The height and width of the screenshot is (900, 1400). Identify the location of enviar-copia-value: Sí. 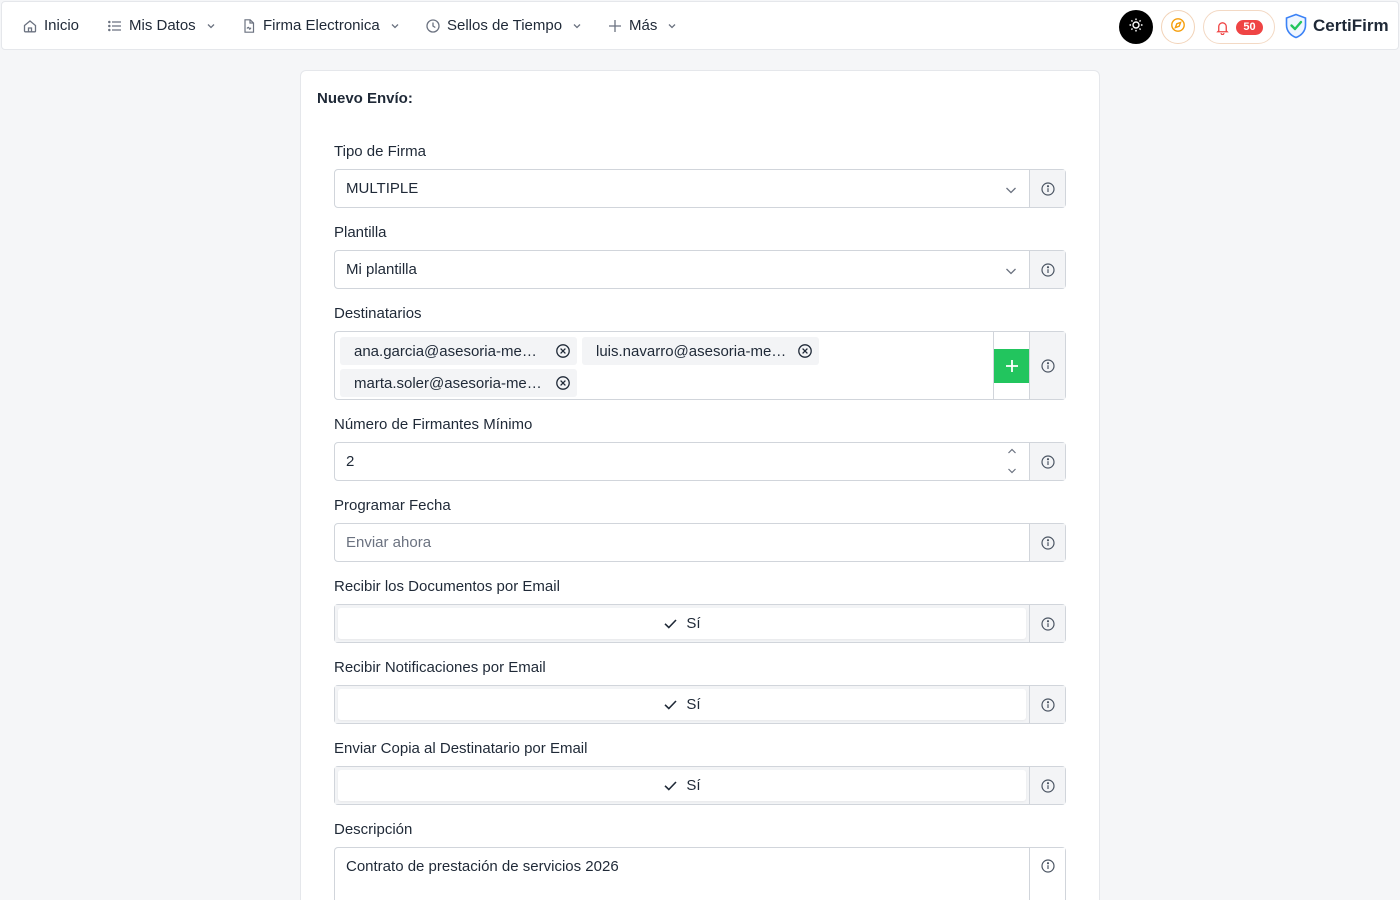
(693, 785).